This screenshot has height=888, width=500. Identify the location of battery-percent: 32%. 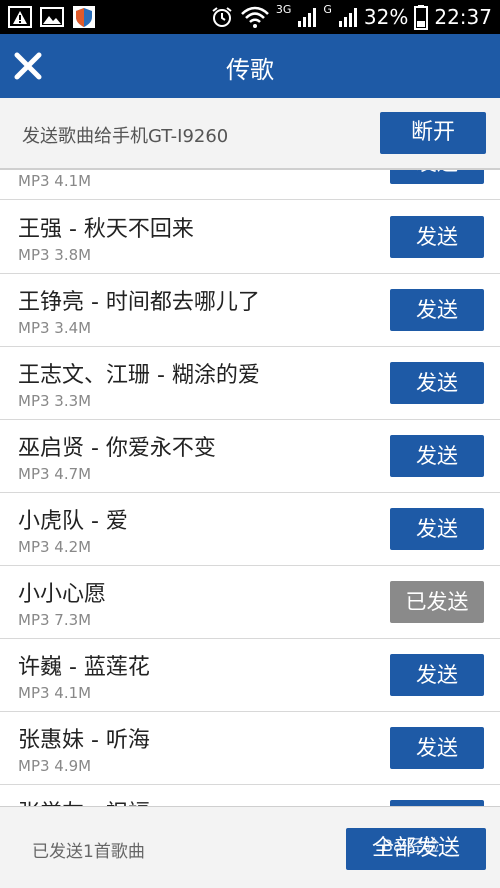
(386, 17).